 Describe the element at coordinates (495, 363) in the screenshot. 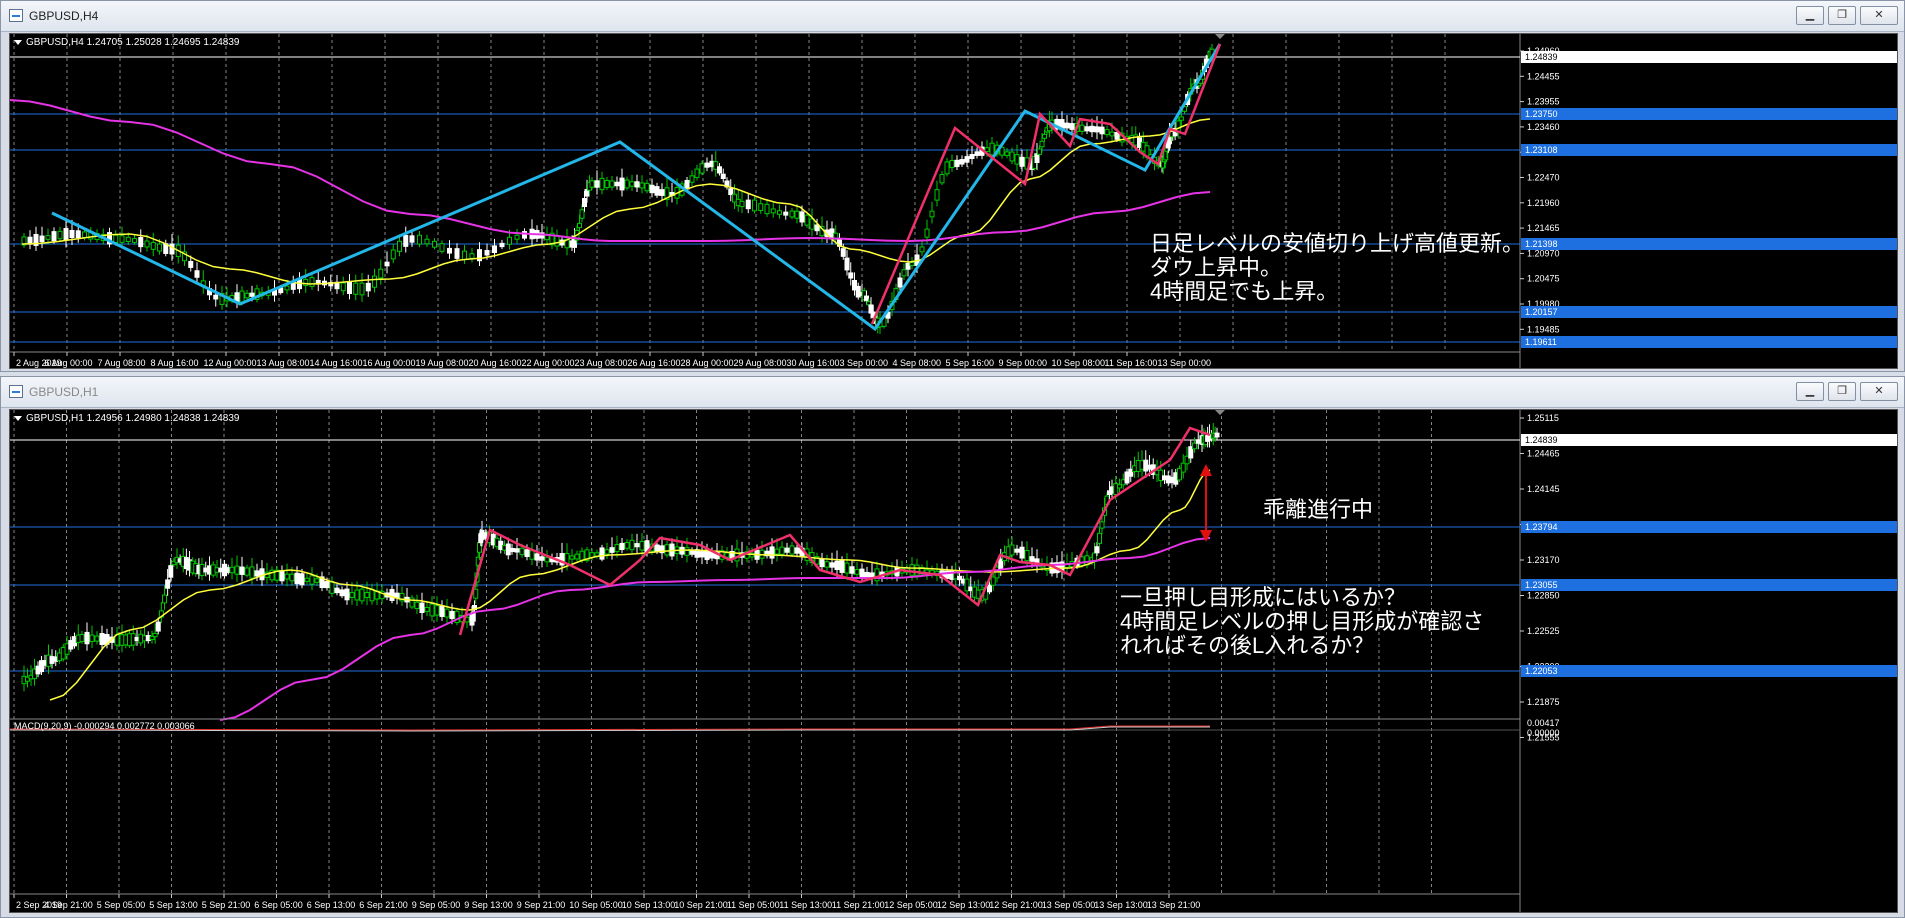

I see `time-label: 20 Aug 16:00` at that location.